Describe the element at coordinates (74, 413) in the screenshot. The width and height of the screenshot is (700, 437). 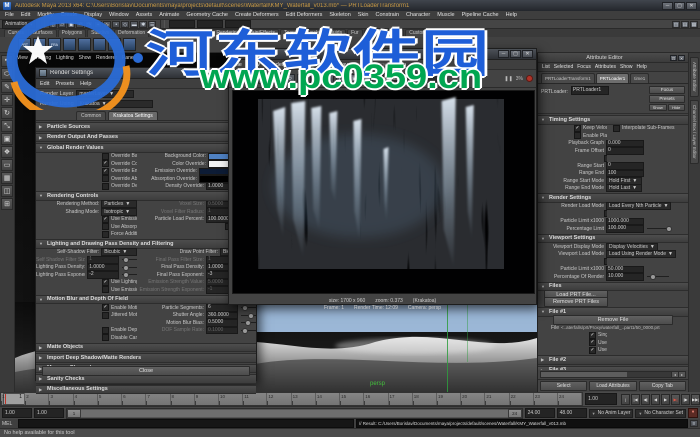
I see `range-start-handle: 1` at that location.